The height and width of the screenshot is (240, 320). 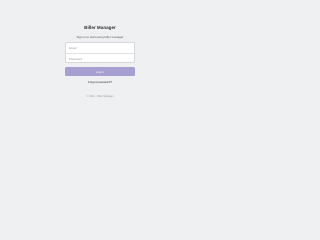 I want to click on login-subtitle: Sign in to start using biller manager, so click(x=100, y=37).